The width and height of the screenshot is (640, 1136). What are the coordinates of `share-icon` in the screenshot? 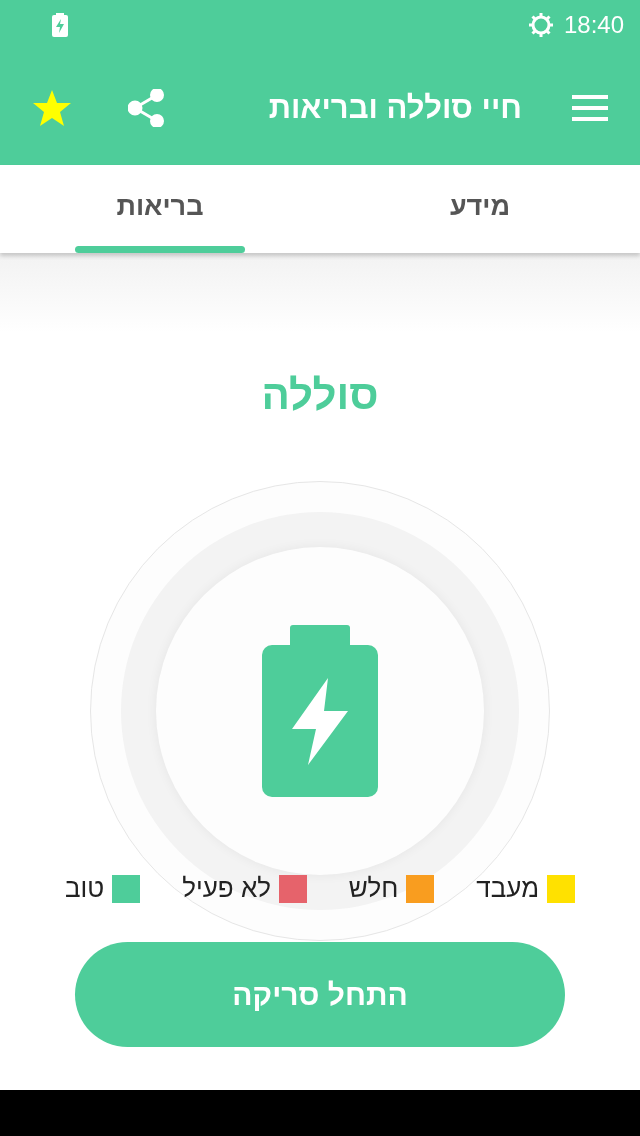 It's located at (146, 107).